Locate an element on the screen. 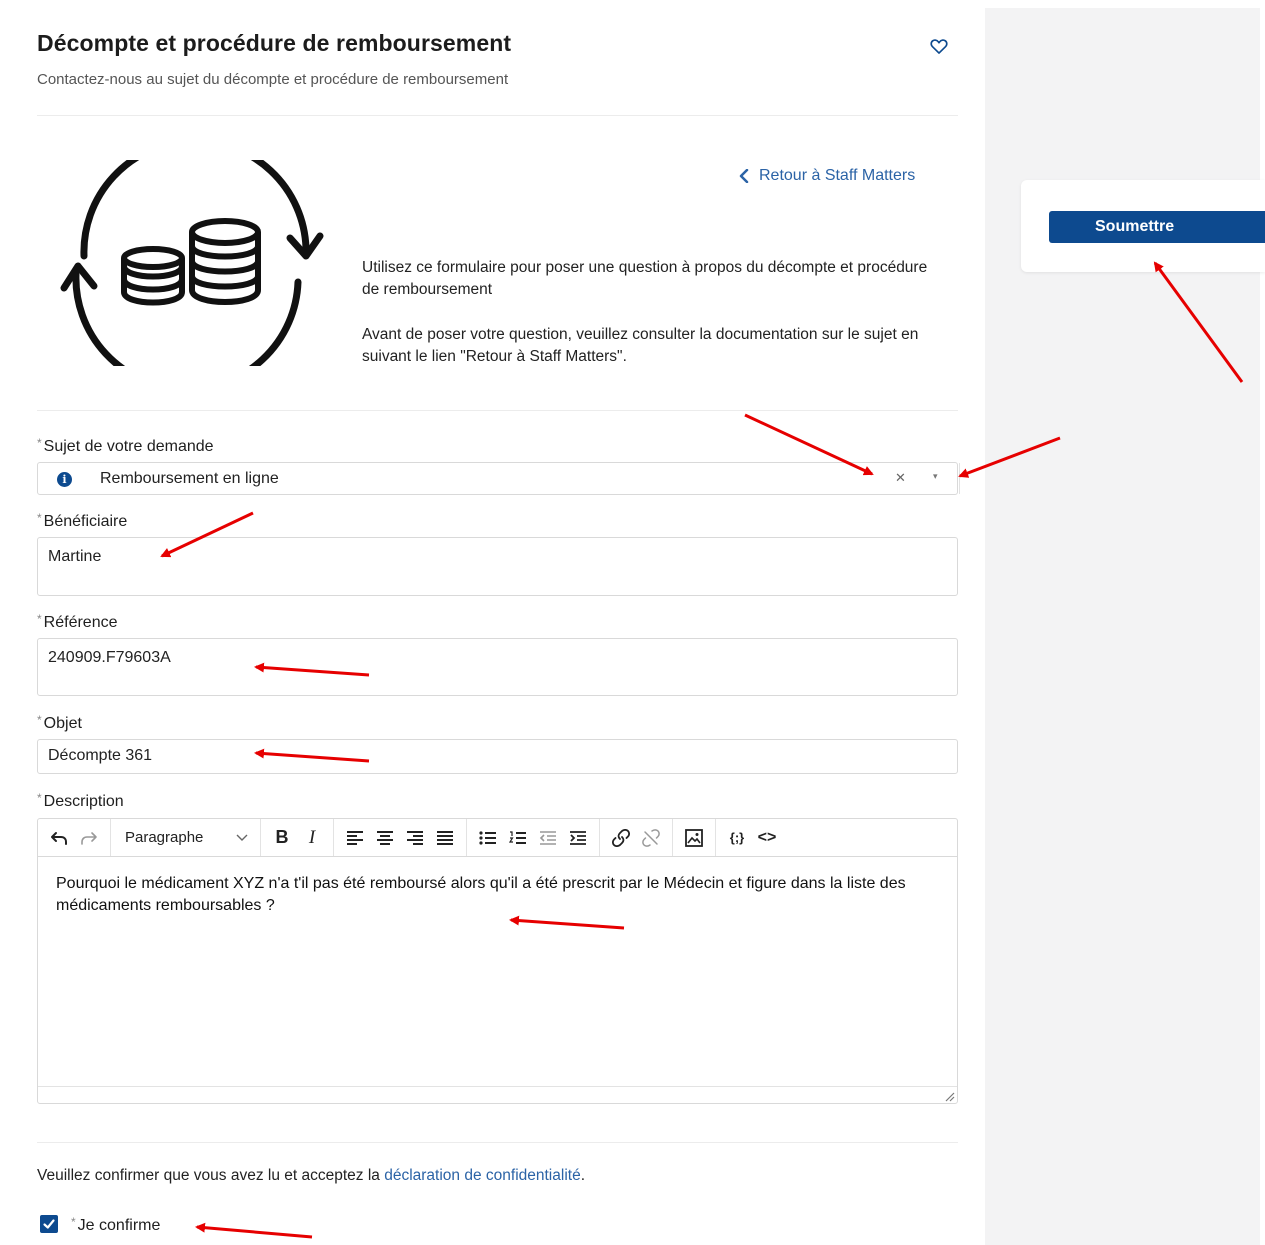 The height and width of the screenshot is (1245, 1265). description-label: * Description is located at coordinates (80, 801).